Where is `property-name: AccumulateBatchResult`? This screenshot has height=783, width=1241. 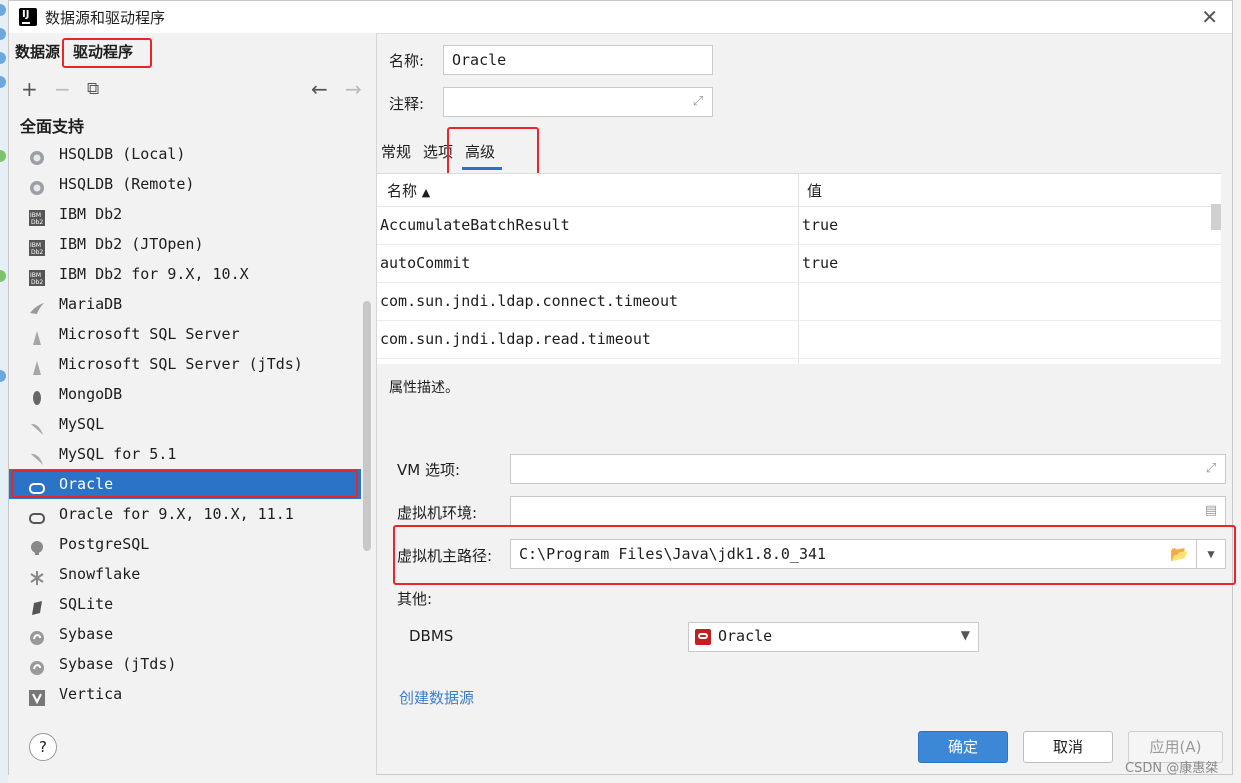 property-name: AccumulateBatchResult is located at coordinates (475, 225).